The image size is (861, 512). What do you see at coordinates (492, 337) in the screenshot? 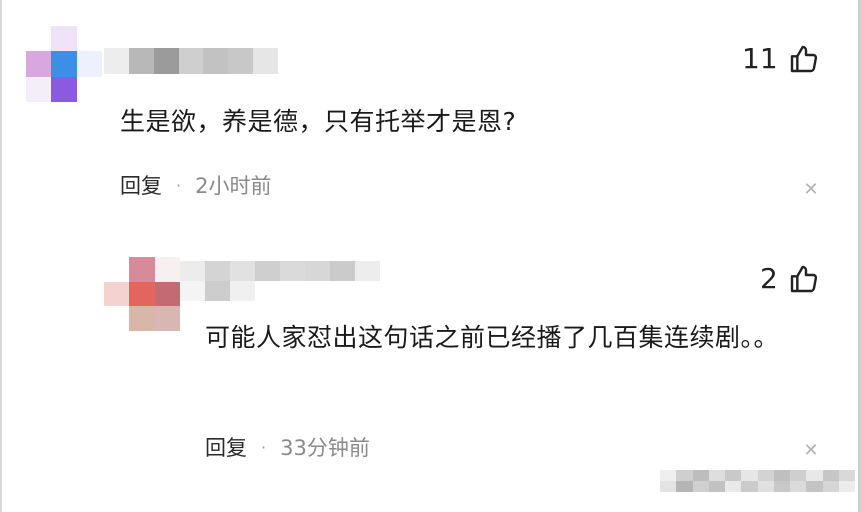
I see `comment-text: 可能人家怼出这句话之前已经播了几百集连续剧。。` at bounding box center [492, 337].